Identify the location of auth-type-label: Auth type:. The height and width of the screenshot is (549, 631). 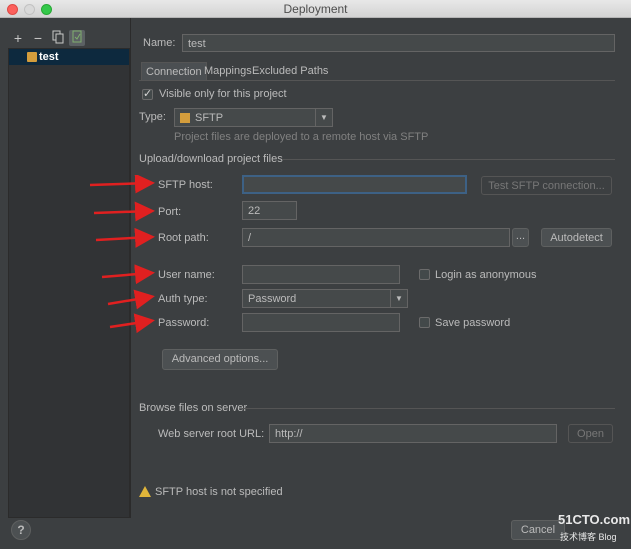
(183, 299).